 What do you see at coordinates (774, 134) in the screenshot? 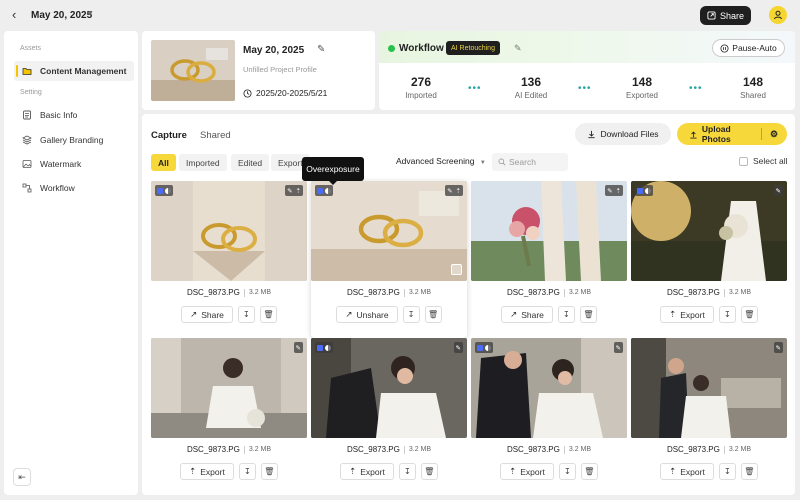
I see `upload-settings-gear-icon: ⚙` at bounding box center [774, 134].